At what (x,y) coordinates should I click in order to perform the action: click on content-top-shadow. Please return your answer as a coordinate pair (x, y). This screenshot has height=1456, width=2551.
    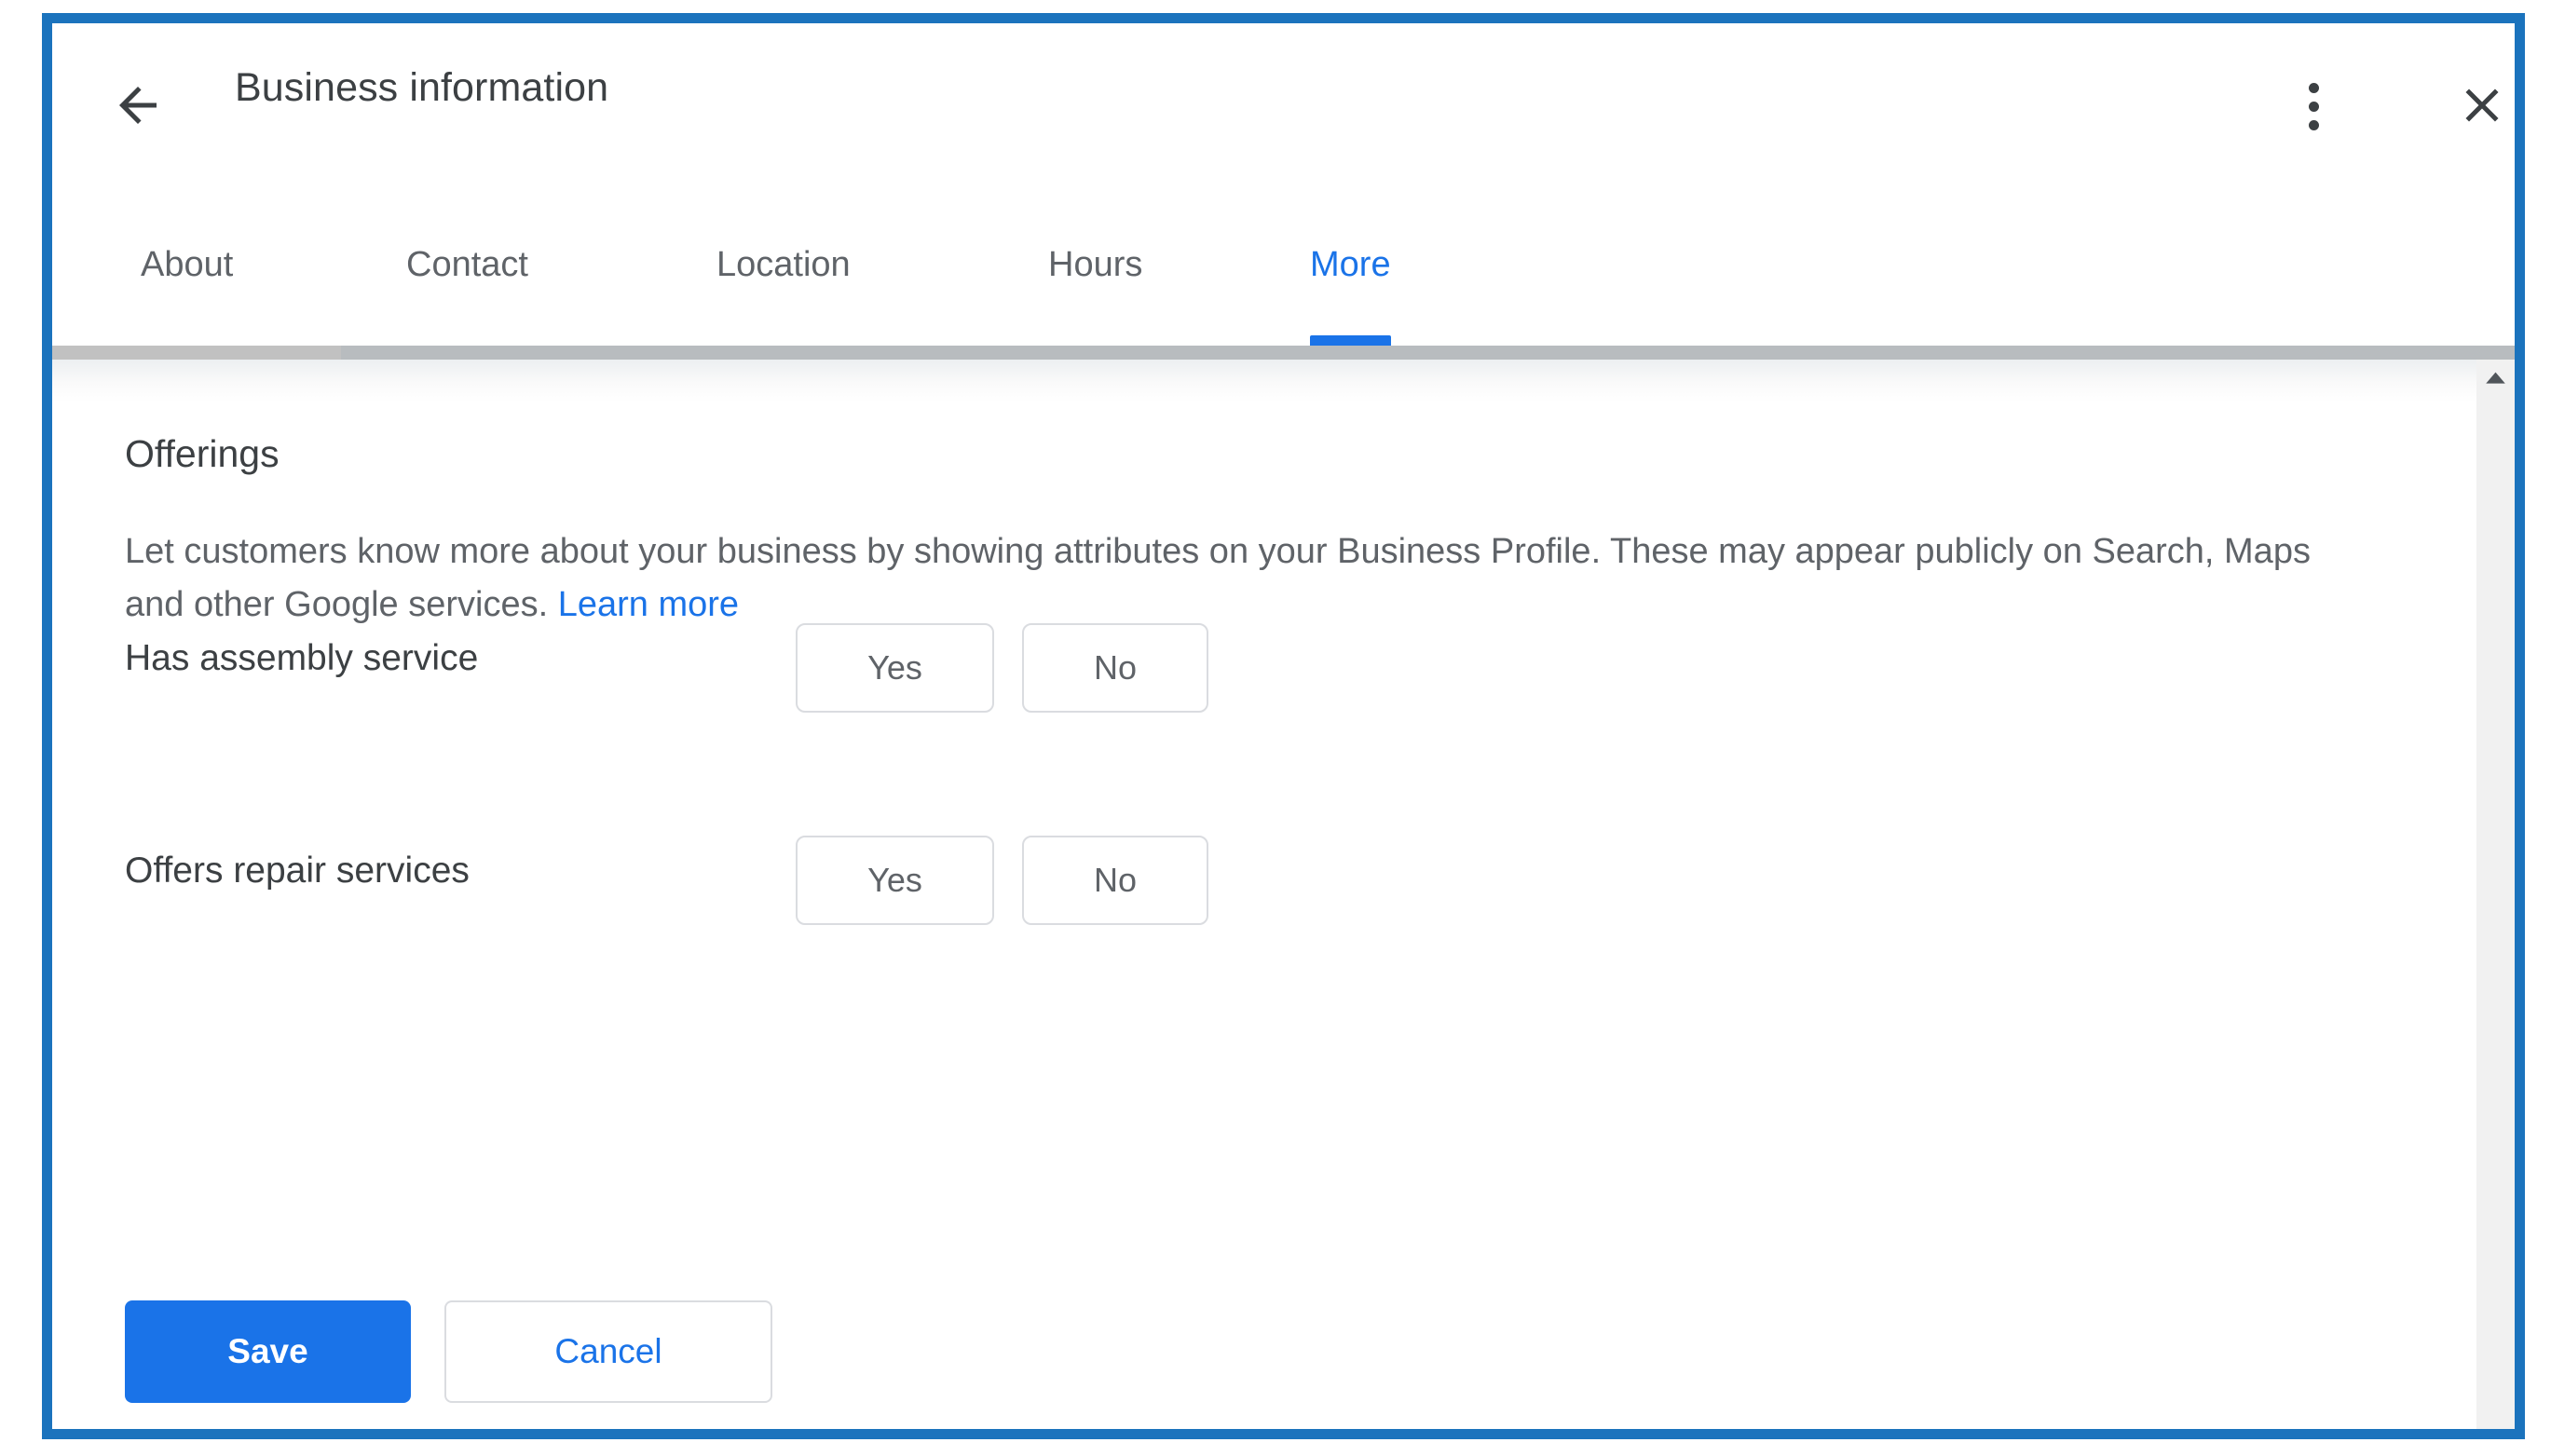
    Looking at the image, I should click on (1283, 381).